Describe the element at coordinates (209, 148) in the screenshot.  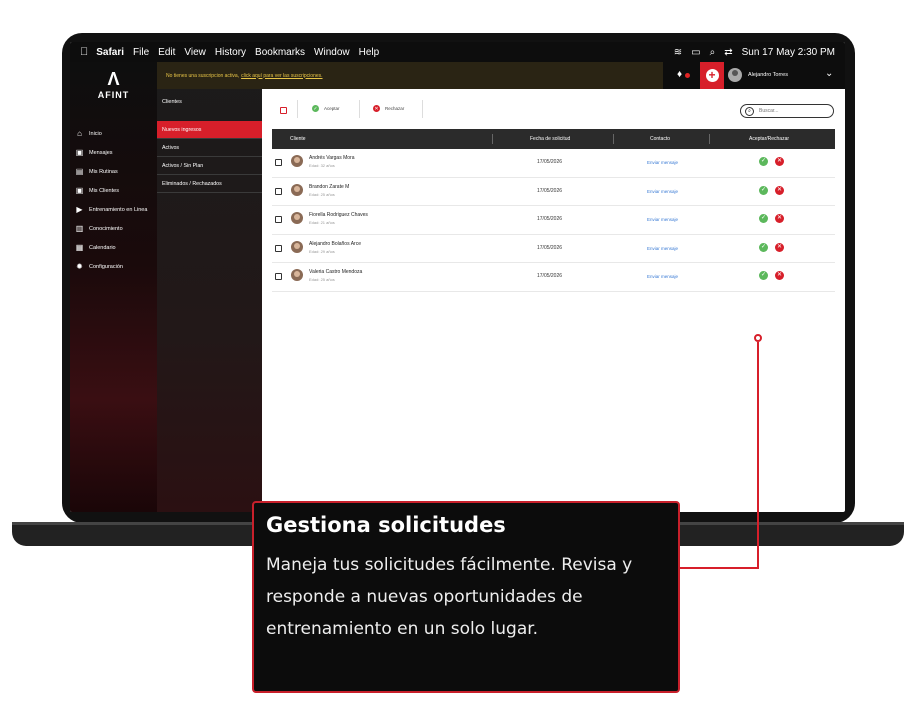
I see `sub-item-activos: Activos` at that location.